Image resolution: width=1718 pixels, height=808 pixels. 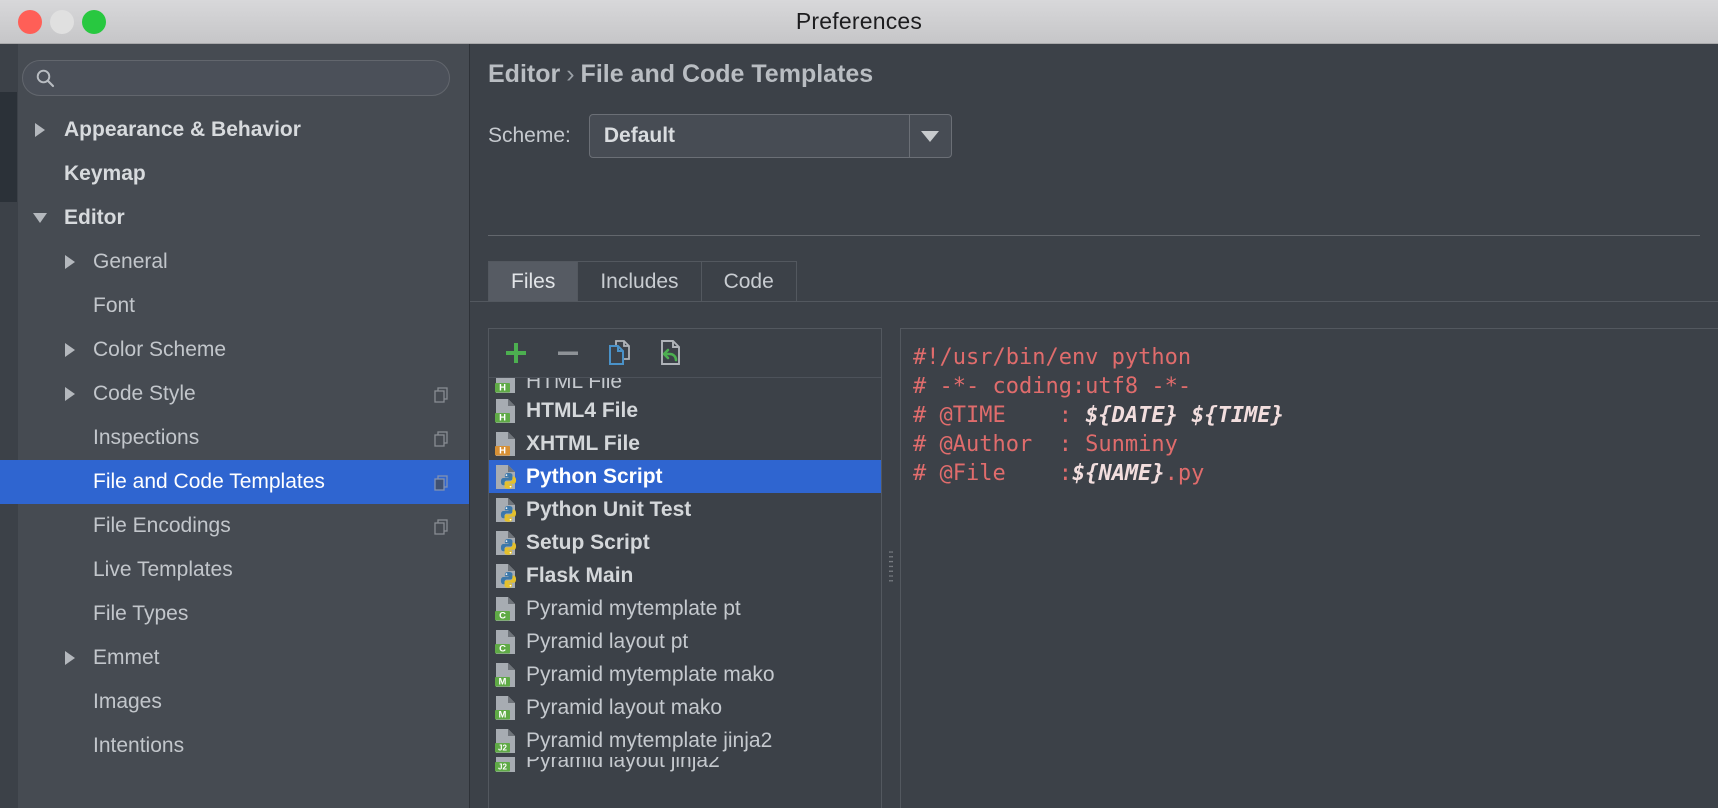 I want to click on tab-includes: Includes, so click(x=639, y=281).